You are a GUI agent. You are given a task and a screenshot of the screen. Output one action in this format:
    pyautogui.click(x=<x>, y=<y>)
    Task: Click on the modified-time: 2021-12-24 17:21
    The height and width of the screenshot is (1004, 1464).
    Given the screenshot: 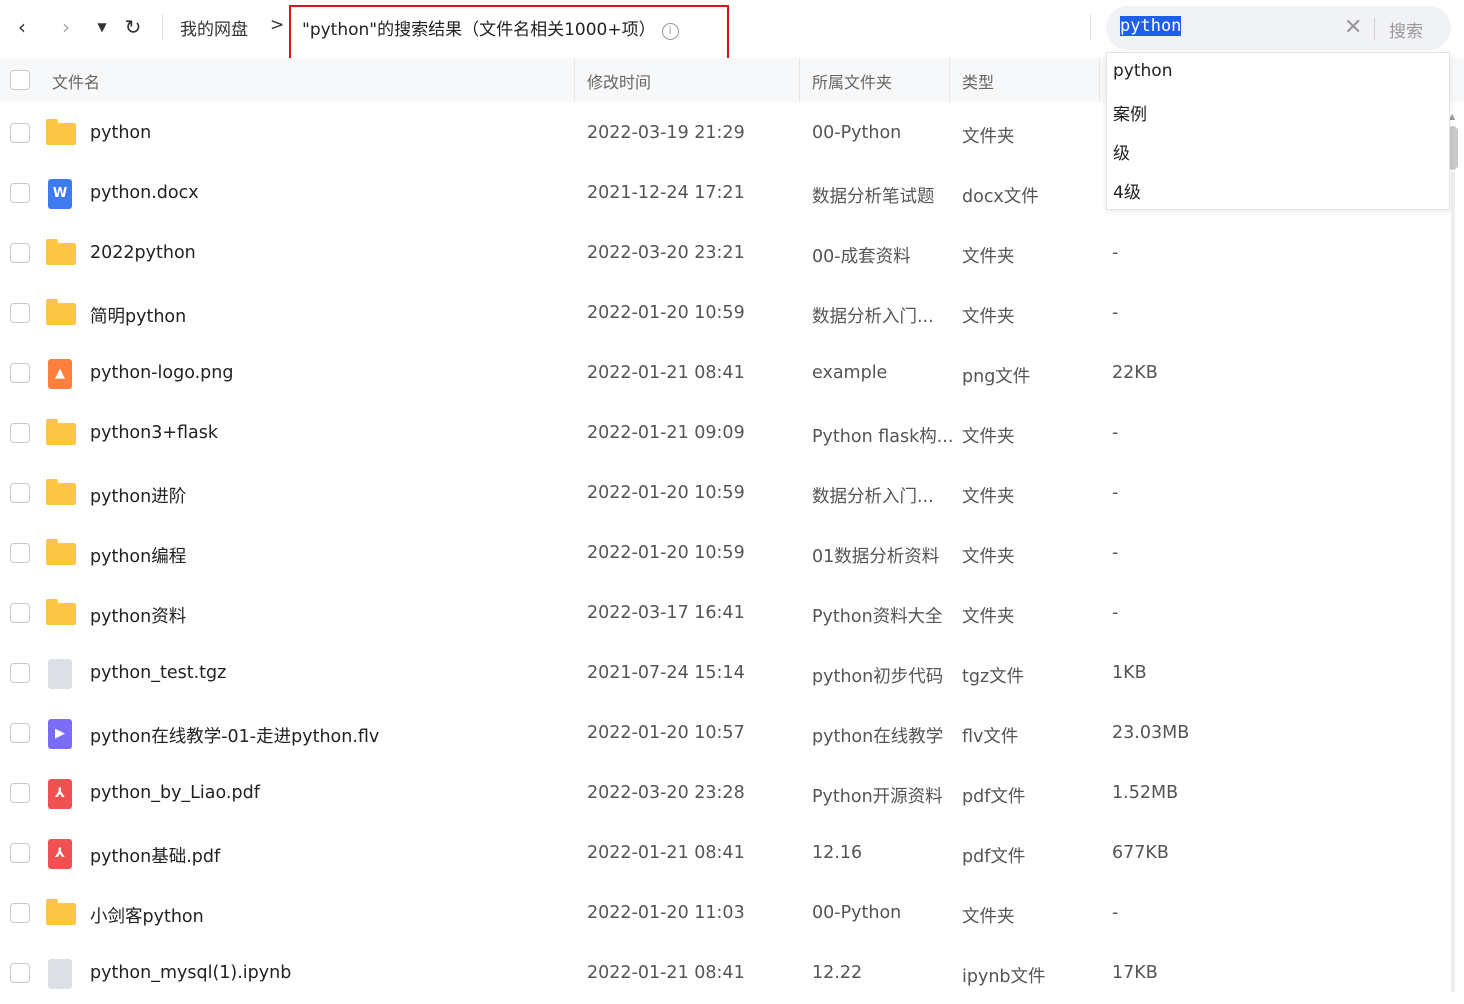 What is the action you would take?
    pyautogui.click(x=666, y=193)
    